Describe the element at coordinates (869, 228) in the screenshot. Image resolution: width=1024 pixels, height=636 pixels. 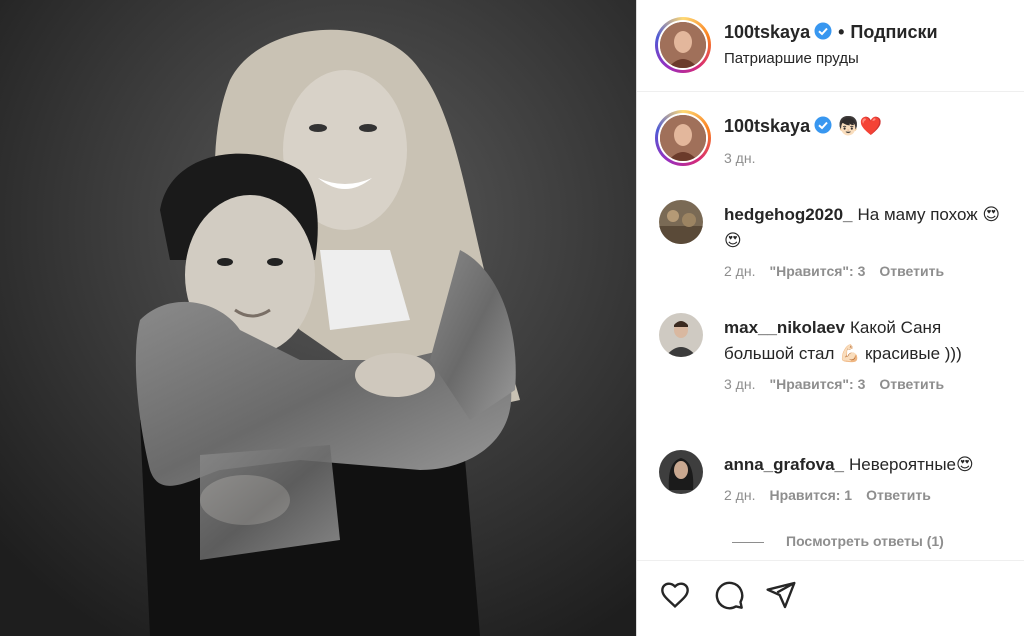
I see `comment-text: hedgehog2020_ На маму похож 😍😍` at that location.